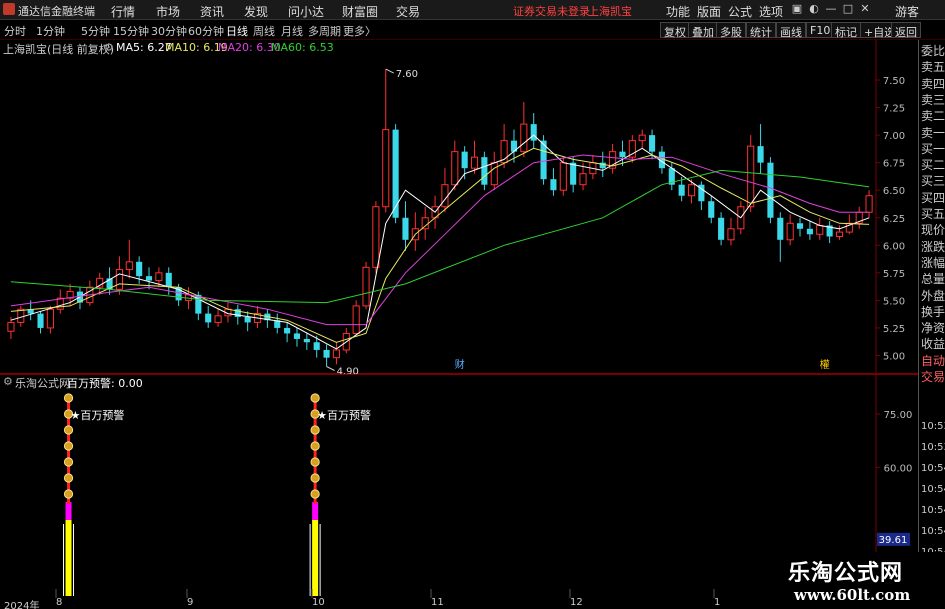  What do you see at coordinates (894, 356) in the screenshot?
I see `price-tick-label: 5.00` at bounding box center [894, 356].